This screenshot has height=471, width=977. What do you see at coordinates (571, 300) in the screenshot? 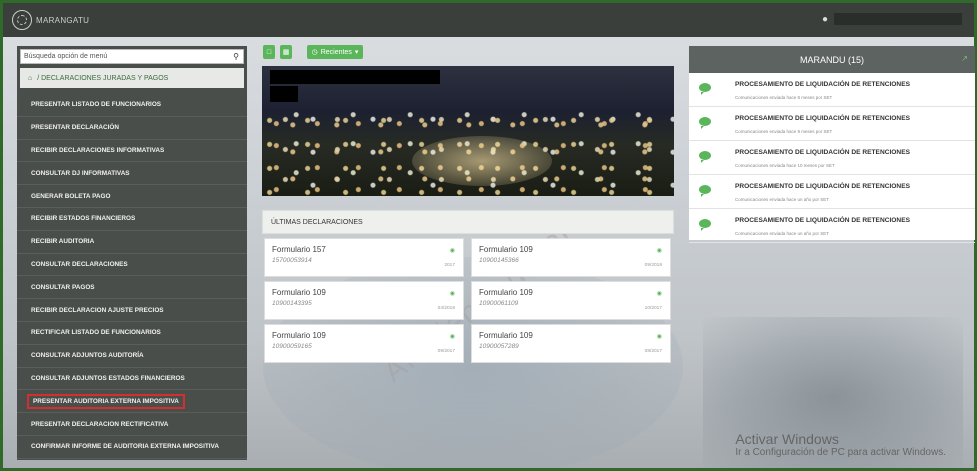
I see `declaration-card: Formulario 109 10900061109 ◉ 10/2017` at bounding box center [571, 300].